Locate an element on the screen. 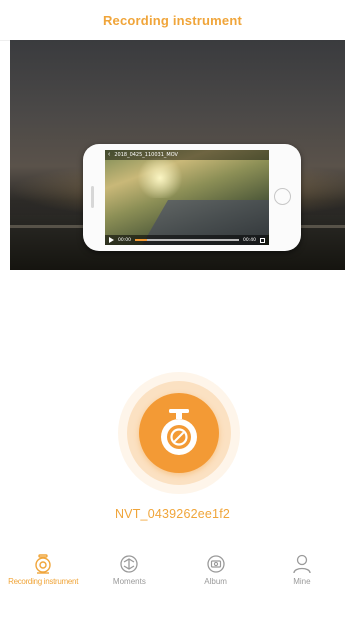  album-icon is located at coordinates (215, 564).